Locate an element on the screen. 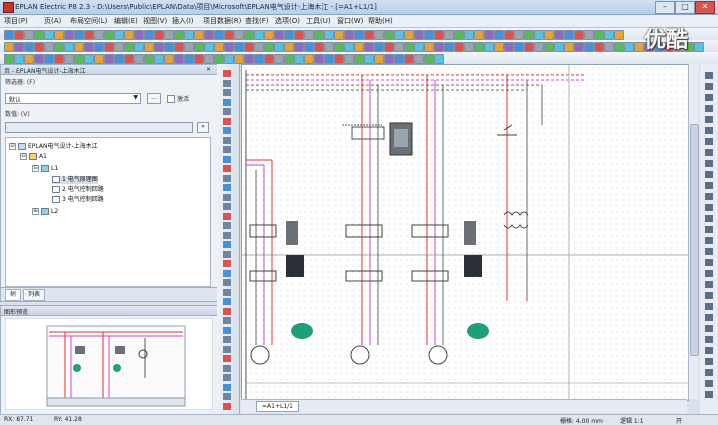 This screenshot has width=718, height=425. tree-item-page-3: 3 电气控制回路 is located at coordinates (78, 200).